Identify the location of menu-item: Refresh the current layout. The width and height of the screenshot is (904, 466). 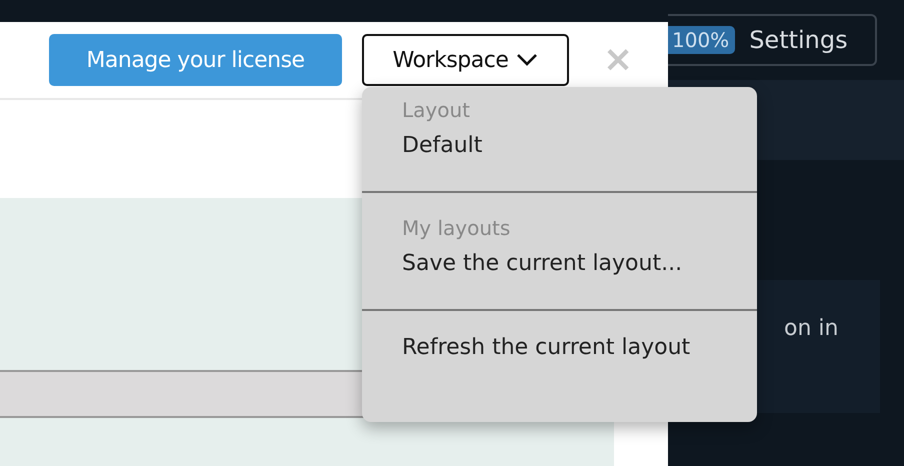
(546, 348).